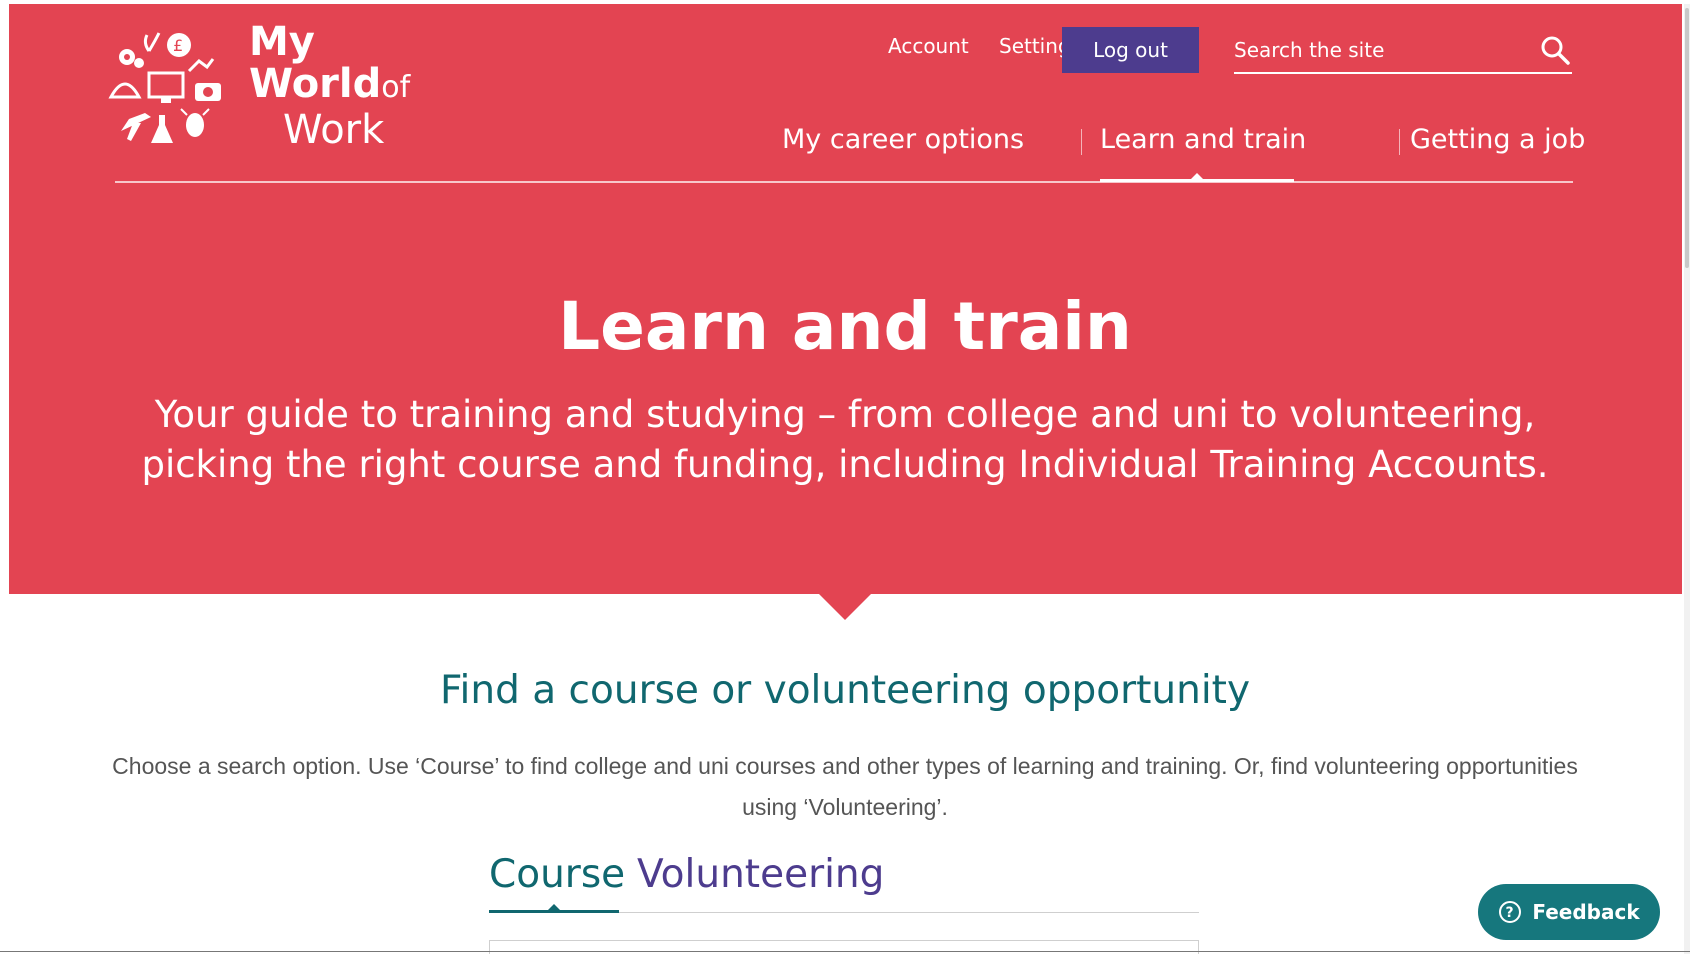 The image size is (1690, 954). I want to click on logo-line-world: World, so click(315, 84).